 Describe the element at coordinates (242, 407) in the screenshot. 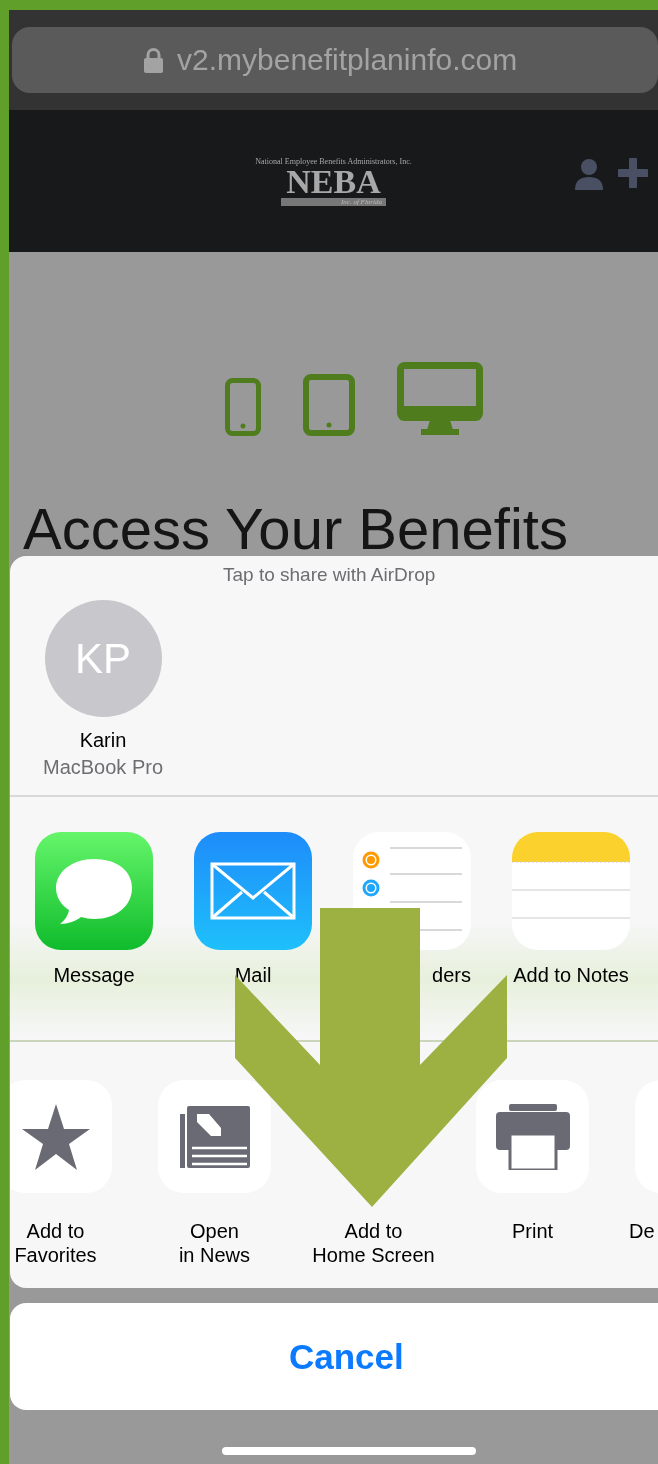

I see `phone-icon` at that location.